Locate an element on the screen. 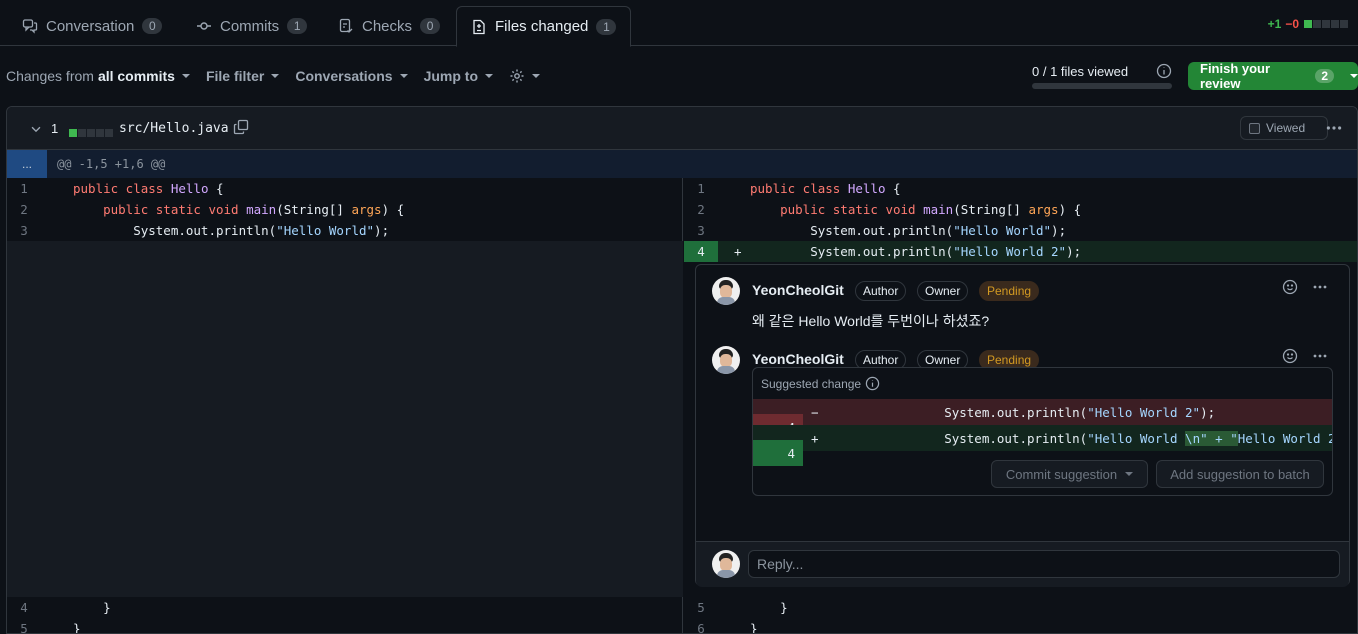  chevron-down-icon is located at coordinates (36, 129).